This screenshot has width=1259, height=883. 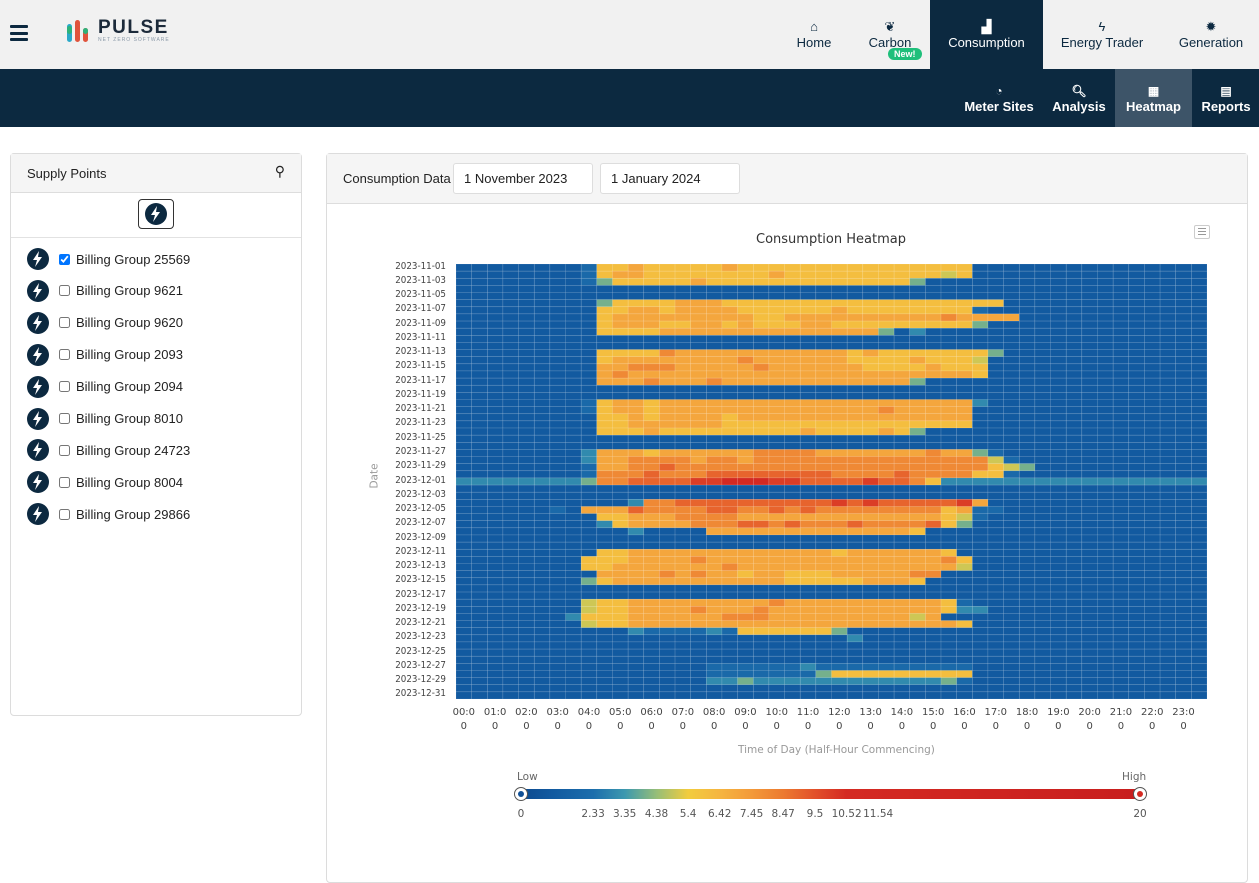 I want to click on nav-consumption: ▟ Consumption, so click(x=986, y=34).